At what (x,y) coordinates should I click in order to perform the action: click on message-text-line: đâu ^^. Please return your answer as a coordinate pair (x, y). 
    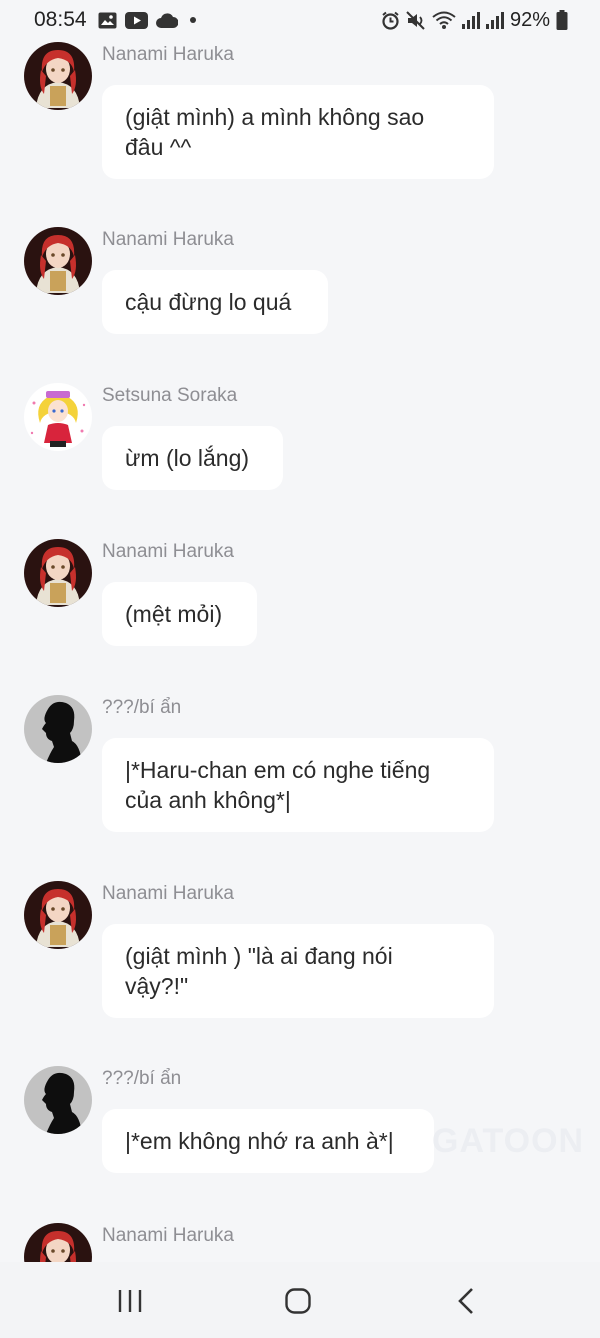
    Looking at the image, I should click on (158, 147).